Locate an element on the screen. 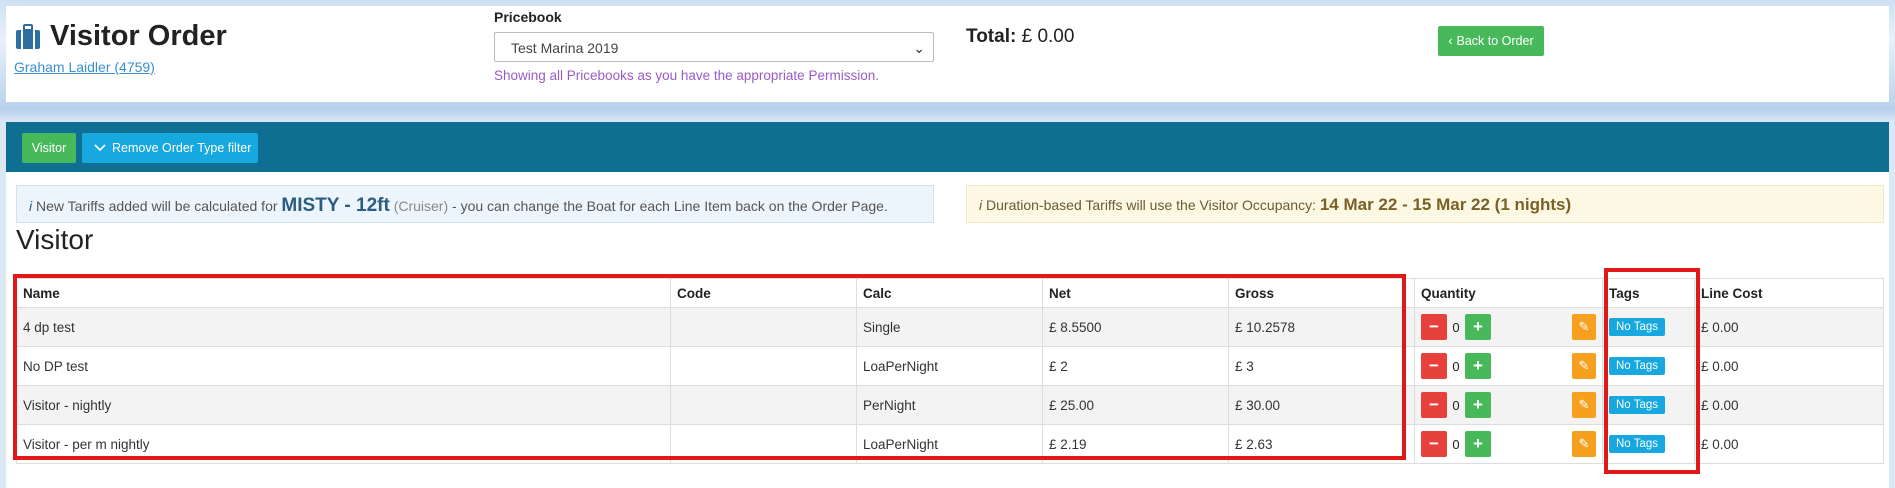 This screenshot has width=1895, height=488. back-button-label: Back to Order is located at coordinates (1495, 41).